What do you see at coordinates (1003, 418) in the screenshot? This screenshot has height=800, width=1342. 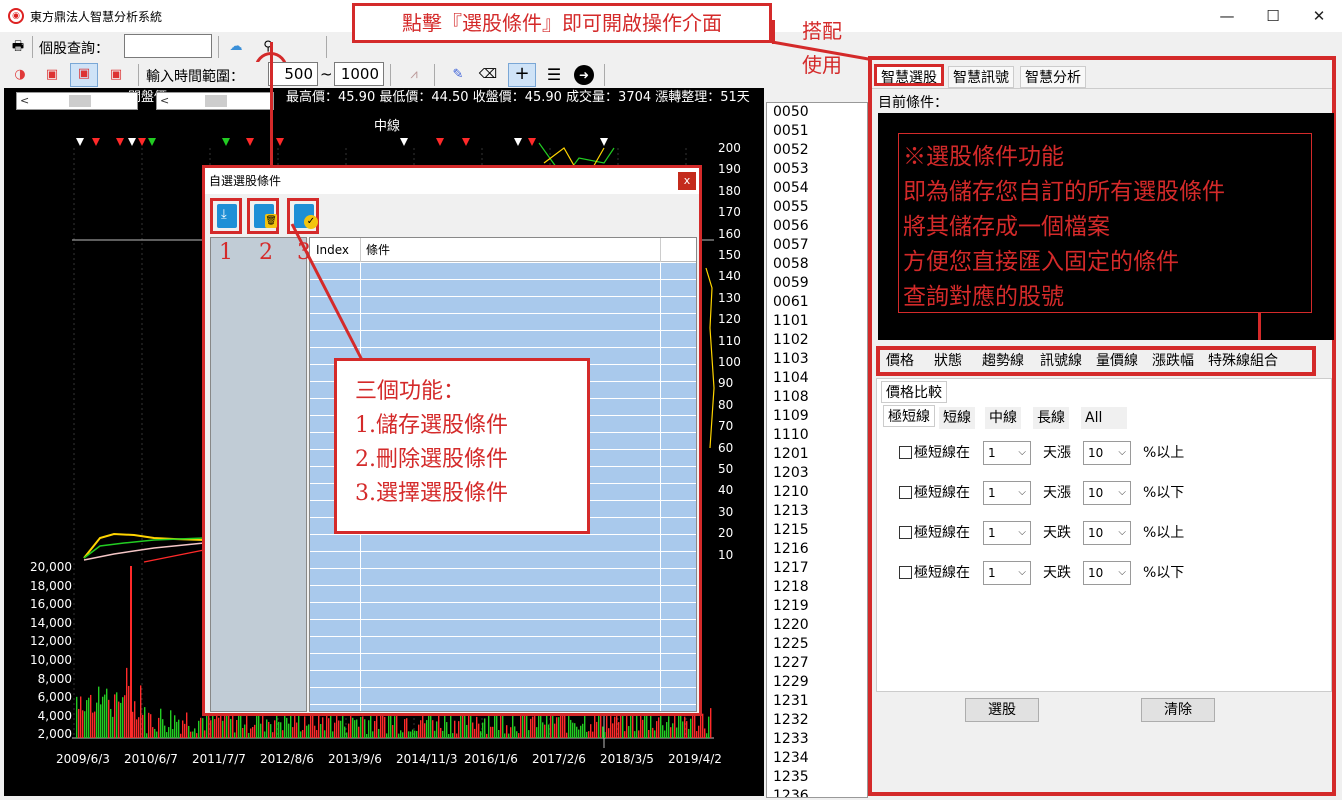 I see `tab-mid: 中線` at bounding box center [1003, 418].